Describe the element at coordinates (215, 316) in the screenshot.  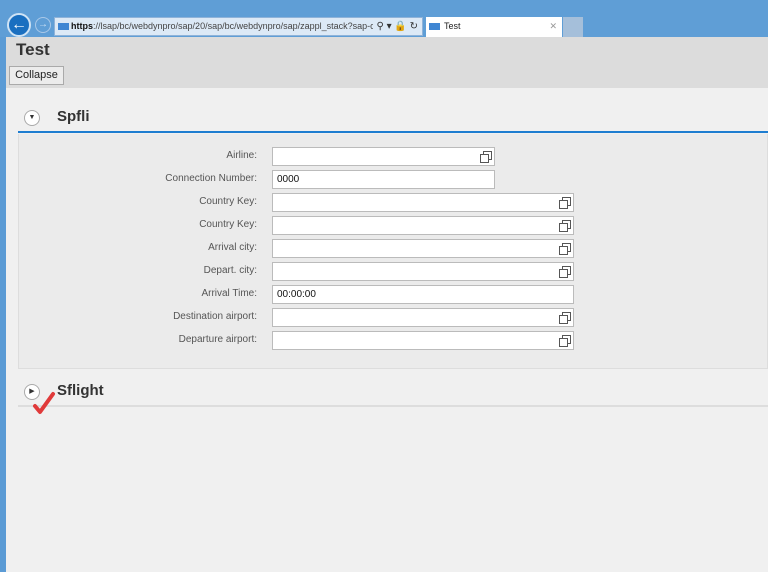
I see `field-label: Destination airport:` at that location.